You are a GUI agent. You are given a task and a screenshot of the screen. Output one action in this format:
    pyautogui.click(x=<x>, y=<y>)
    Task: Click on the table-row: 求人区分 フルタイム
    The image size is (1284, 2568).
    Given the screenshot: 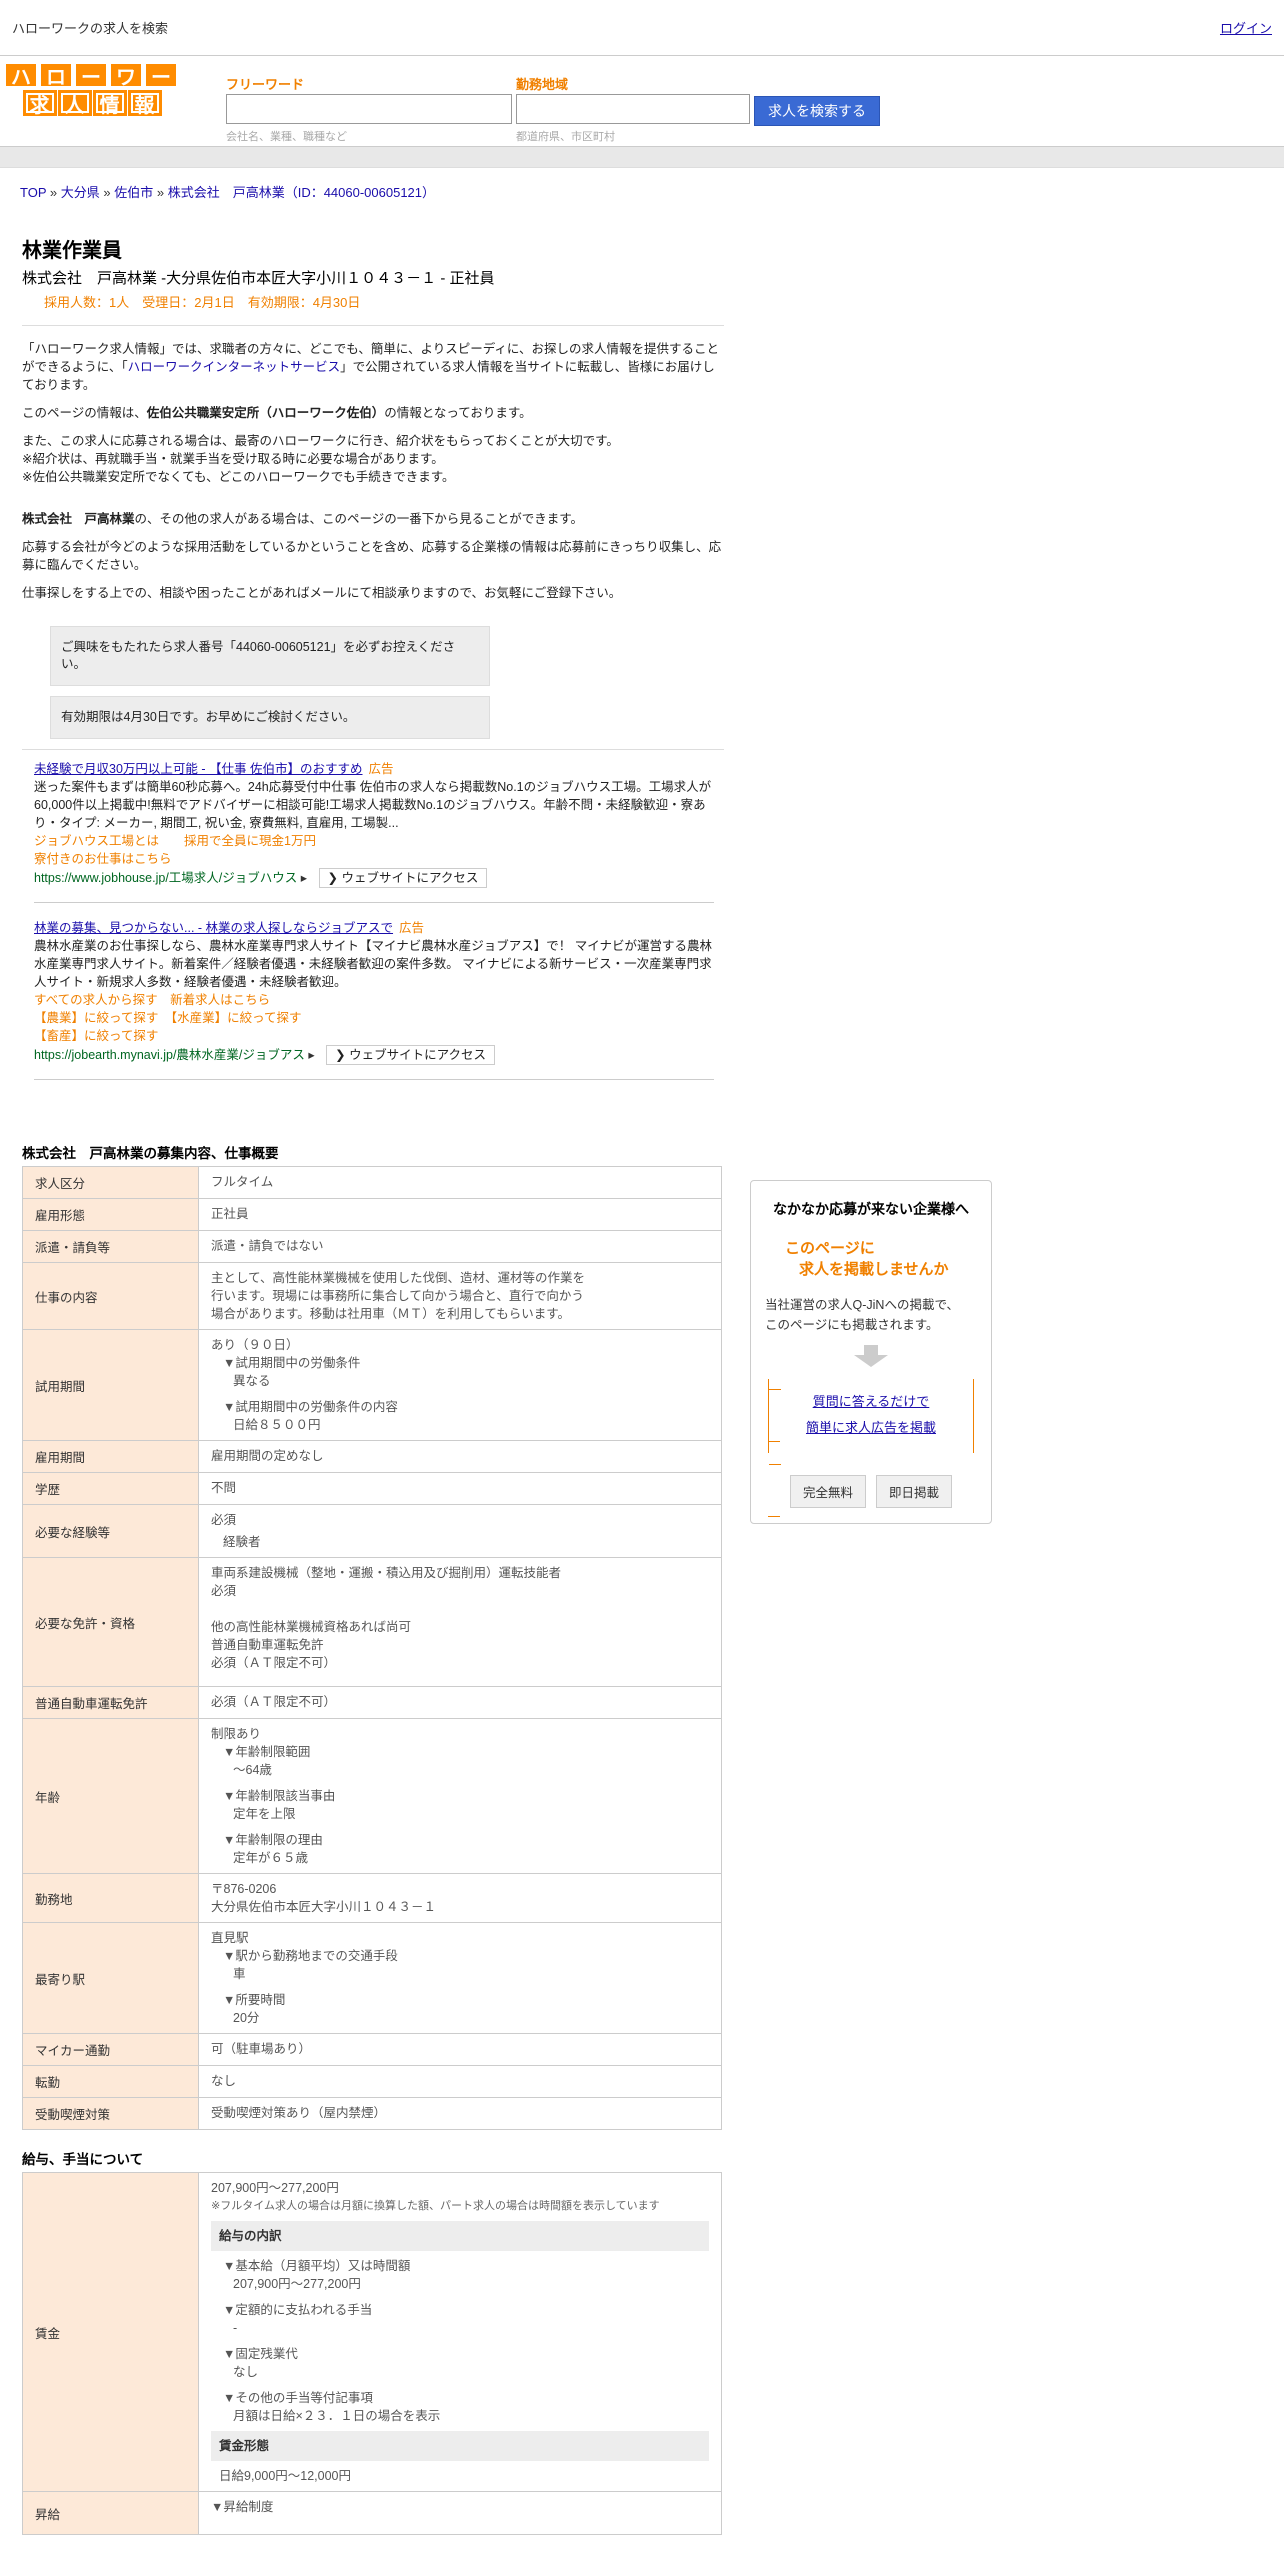 What is the action you would take?
    pyautogui.click(x=372, y=1182)
    